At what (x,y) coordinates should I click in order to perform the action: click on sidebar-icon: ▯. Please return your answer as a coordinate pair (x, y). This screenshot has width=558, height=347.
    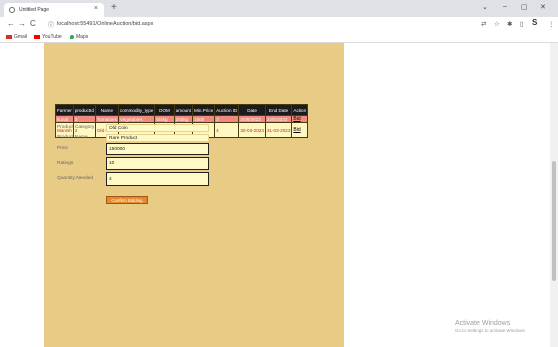
    Looking at the image, I should click on (522, 24).